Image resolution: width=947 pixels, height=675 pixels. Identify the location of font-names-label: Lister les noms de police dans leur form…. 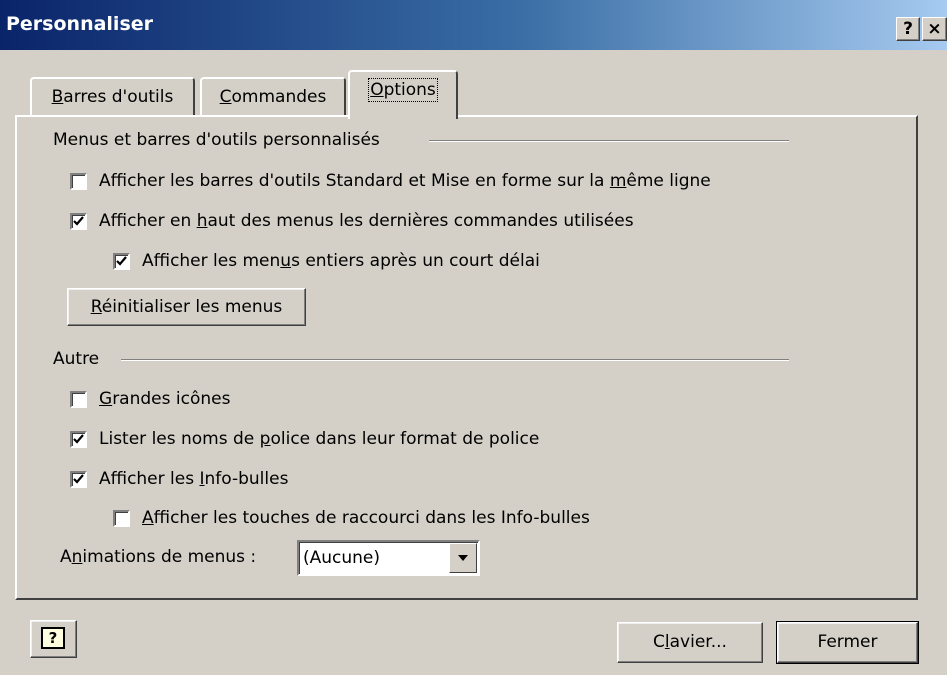
(319, 439).